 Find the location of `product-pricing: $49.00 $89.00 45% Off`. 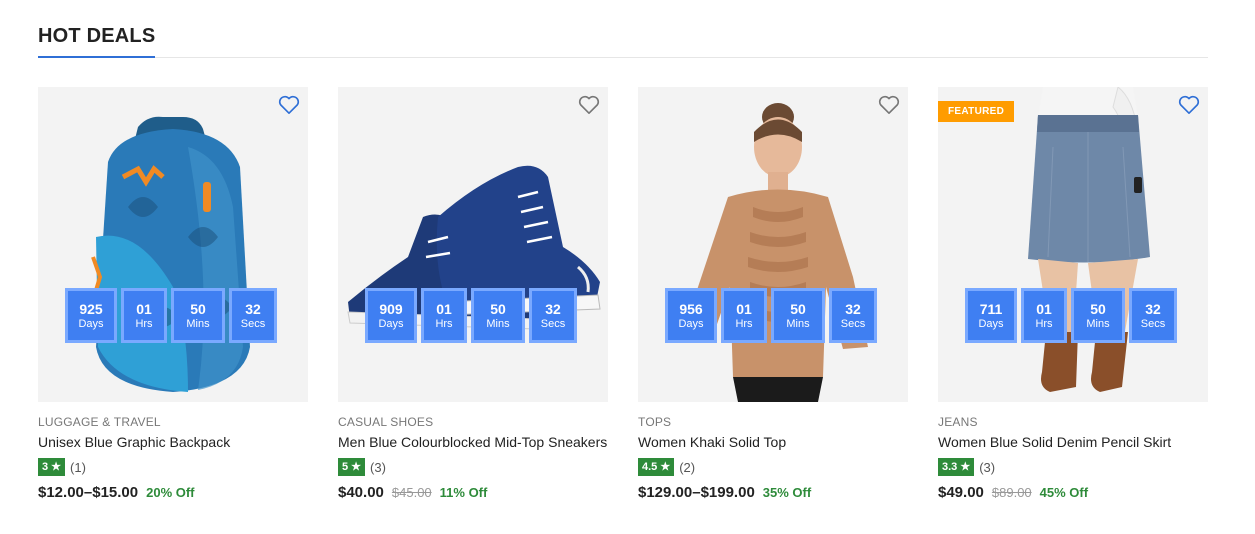

product-pricing: $49.00 $89.00 45% Off is located at coordinates (1013, 492).